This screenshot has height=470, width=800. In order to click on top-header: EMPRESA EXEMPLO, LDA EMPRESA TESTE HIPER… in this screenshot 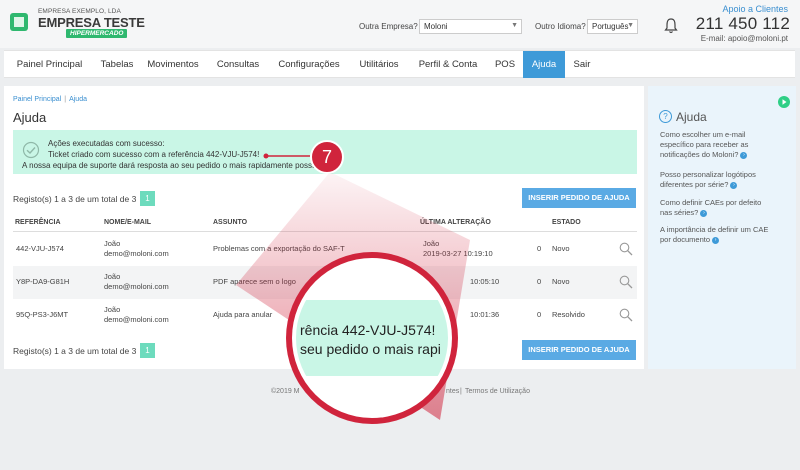, I will do `click(400, 24)`.